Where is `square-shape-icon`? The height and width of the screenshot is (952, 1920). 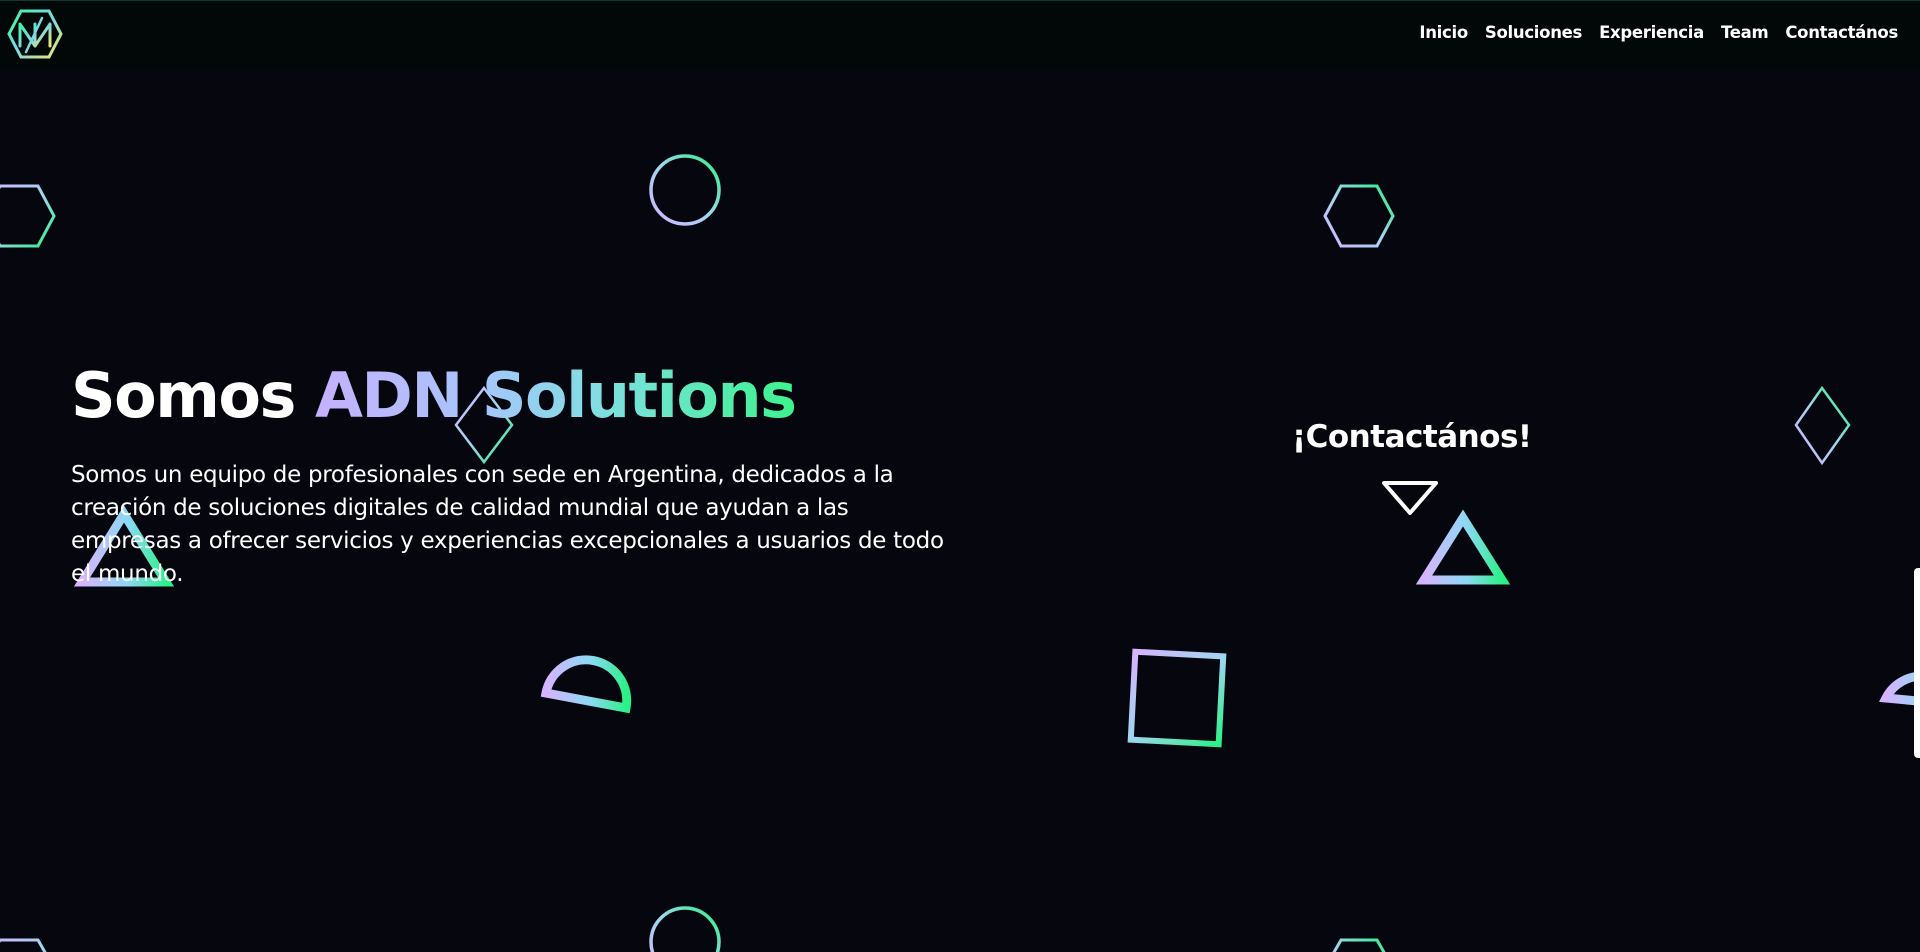
square-shape-icon is located at coordinates (1177, 698).